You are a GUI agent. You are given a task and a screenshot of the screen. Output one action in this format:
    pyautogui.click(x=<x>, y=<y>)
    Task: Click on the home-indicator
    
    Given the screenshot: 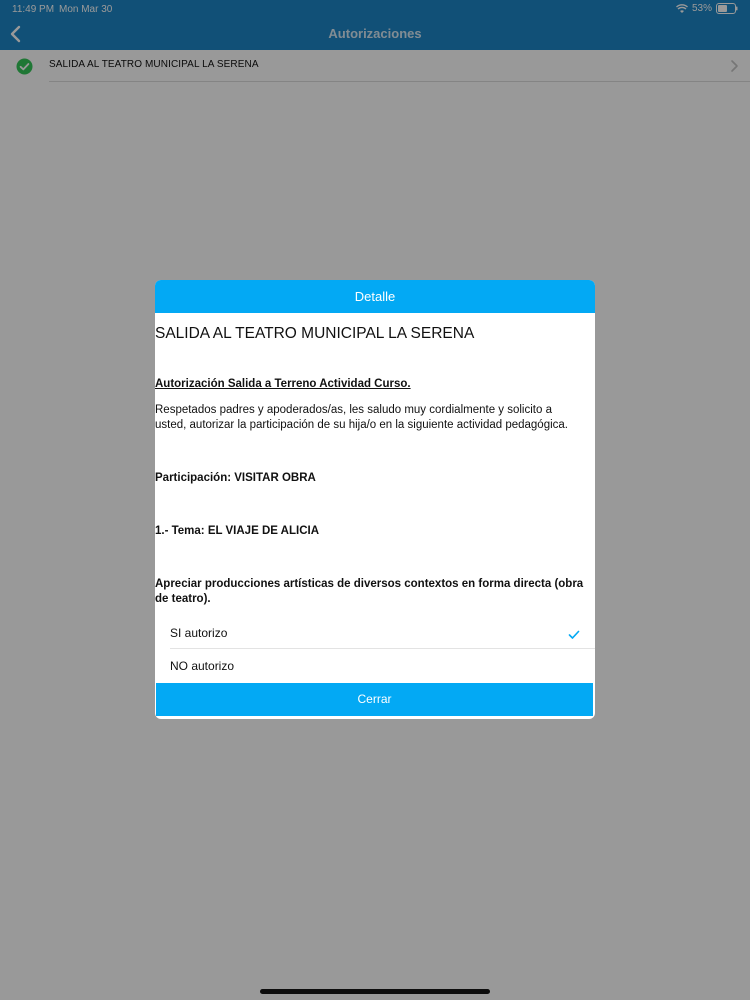 What is the action you would take?
    pyautogui.click(x=375, y=991)
    